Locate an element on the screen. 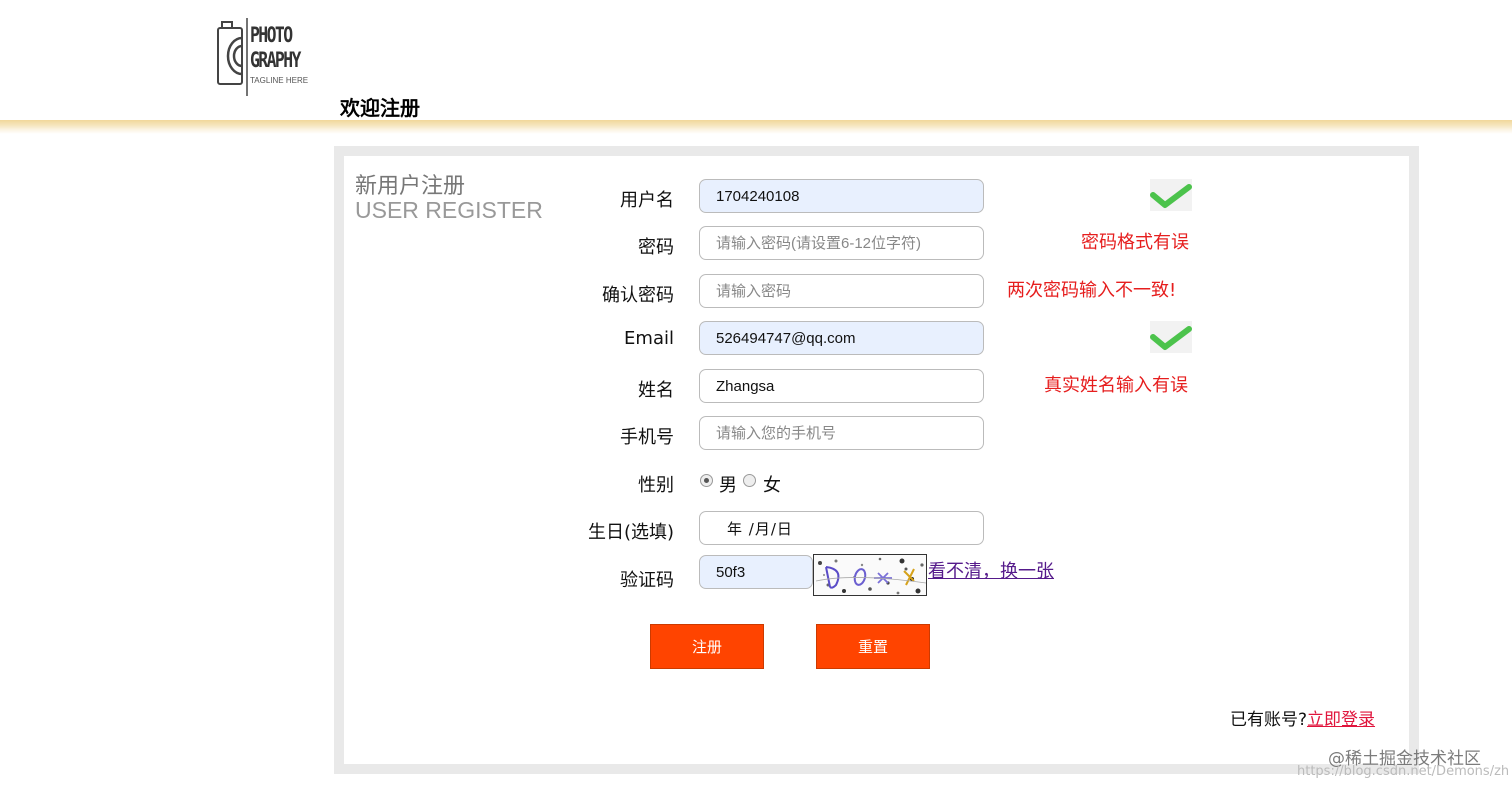  reset-button: 重置 is located at coordinates (873, 646).